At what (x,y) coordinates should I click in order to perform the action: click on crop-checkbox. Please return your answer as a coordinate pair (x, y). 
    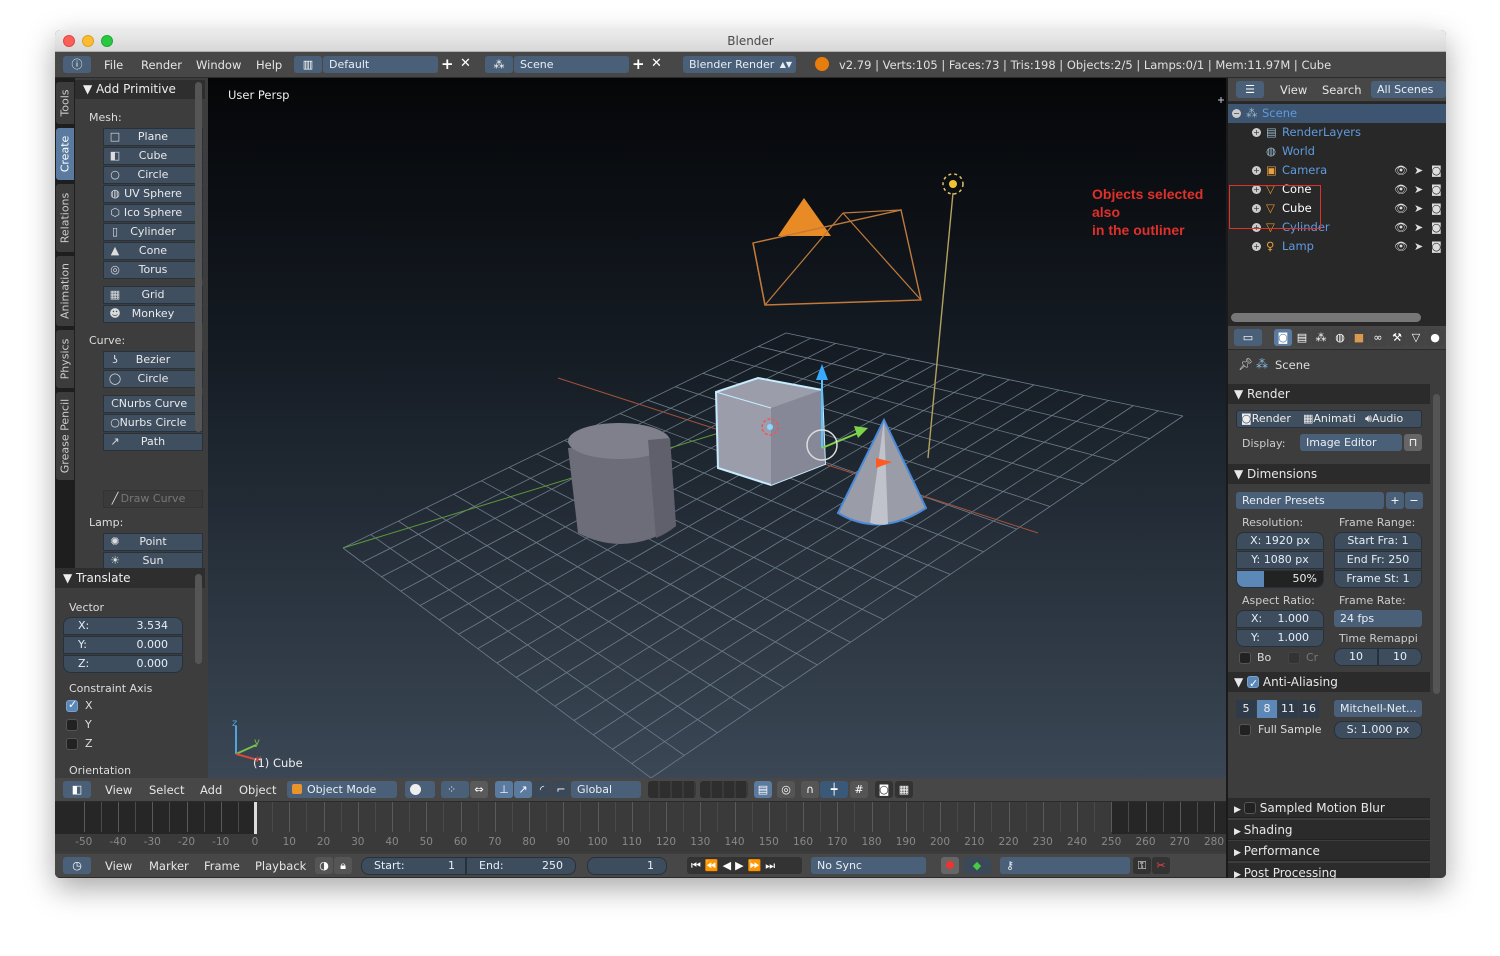
    Looking at the image, I should click on (1294, 658).